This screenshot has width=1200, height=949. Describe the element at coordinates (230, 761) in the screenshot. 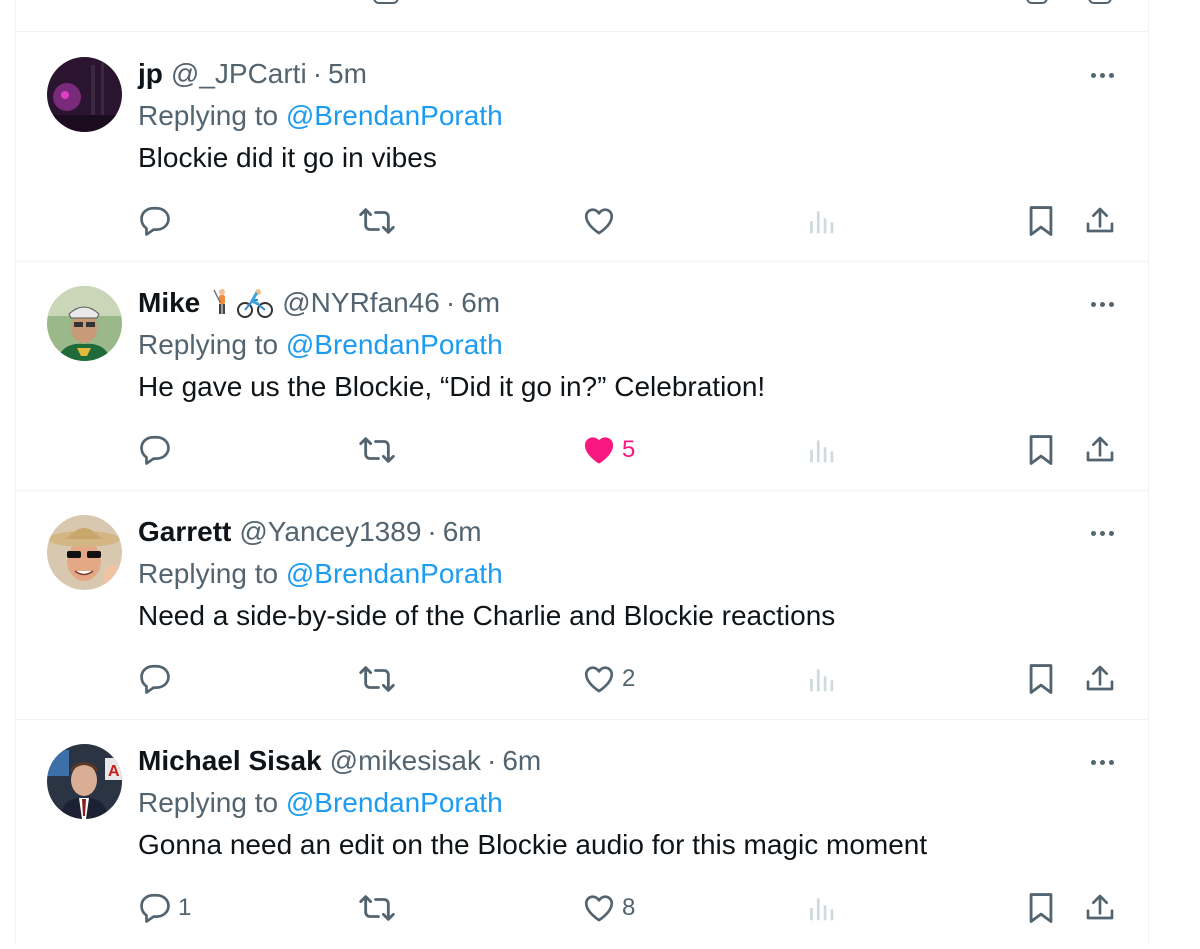

I see `display-name: Michael Sisak` at that location.